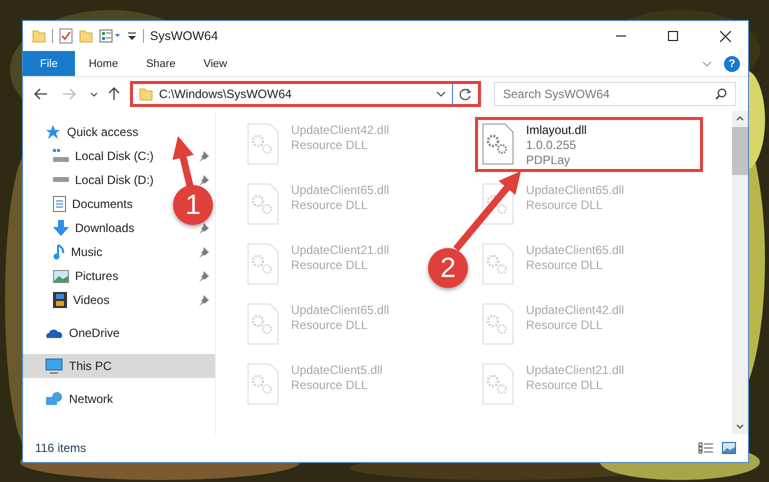 The image size is (769, 482). I want to click on annotation-arrow, so click(183, 161).